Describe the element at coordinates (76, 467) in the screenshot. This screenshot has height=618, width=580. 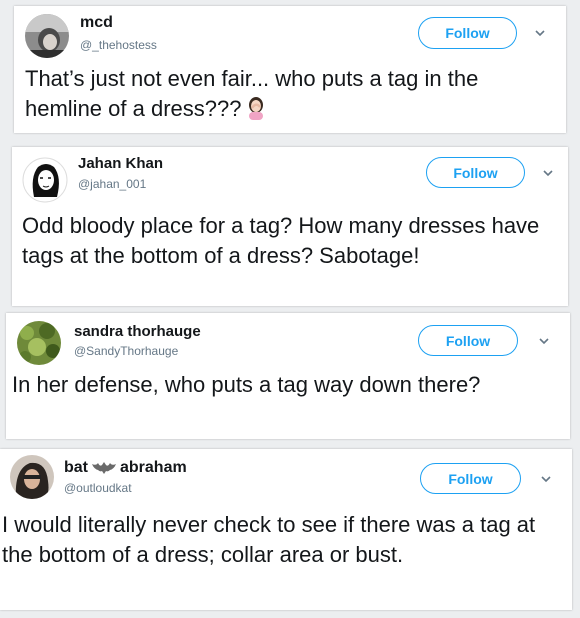
I see `user-name-first: bat` at that location.